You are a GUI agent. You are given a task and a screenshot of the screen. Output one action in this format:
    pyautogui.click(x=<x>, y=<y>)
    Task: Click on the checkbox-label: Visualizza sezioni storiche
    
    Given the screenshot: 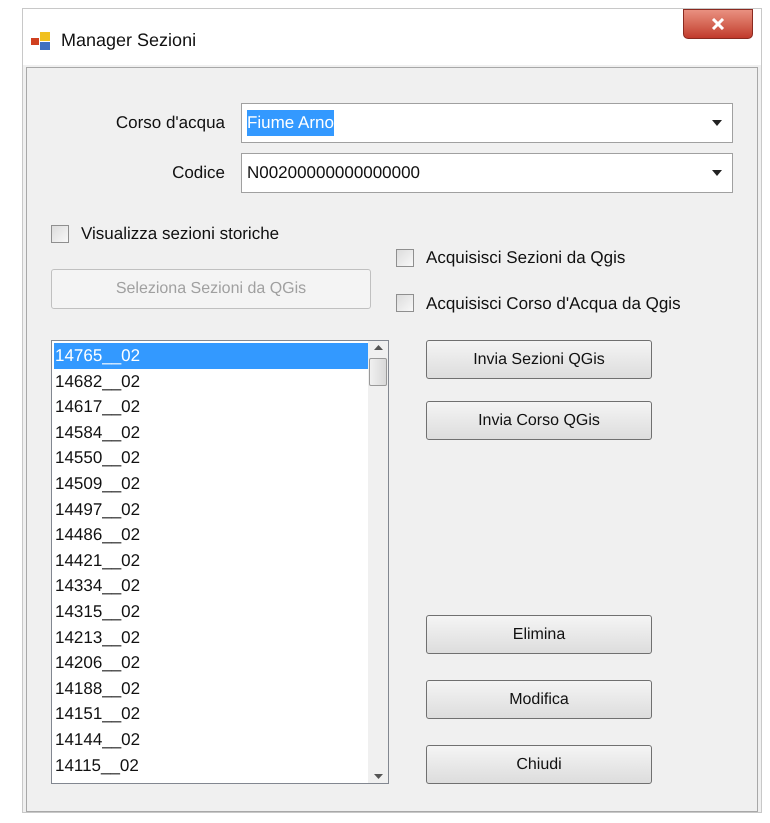 What is the action you would take?
    pyautogui.click(x=180, y=234)
    